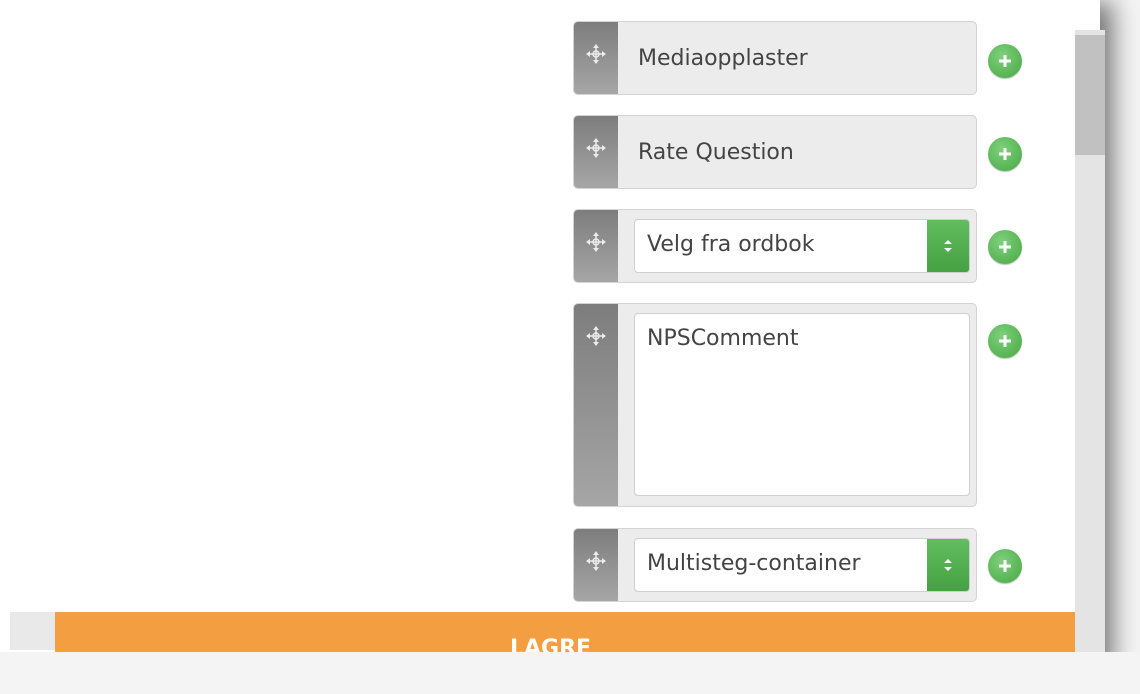  What do you see at coordinates (731, 244) in the screenshot?
I see `select-value: Velg fra ordbok` at bounding box center [731, 244].